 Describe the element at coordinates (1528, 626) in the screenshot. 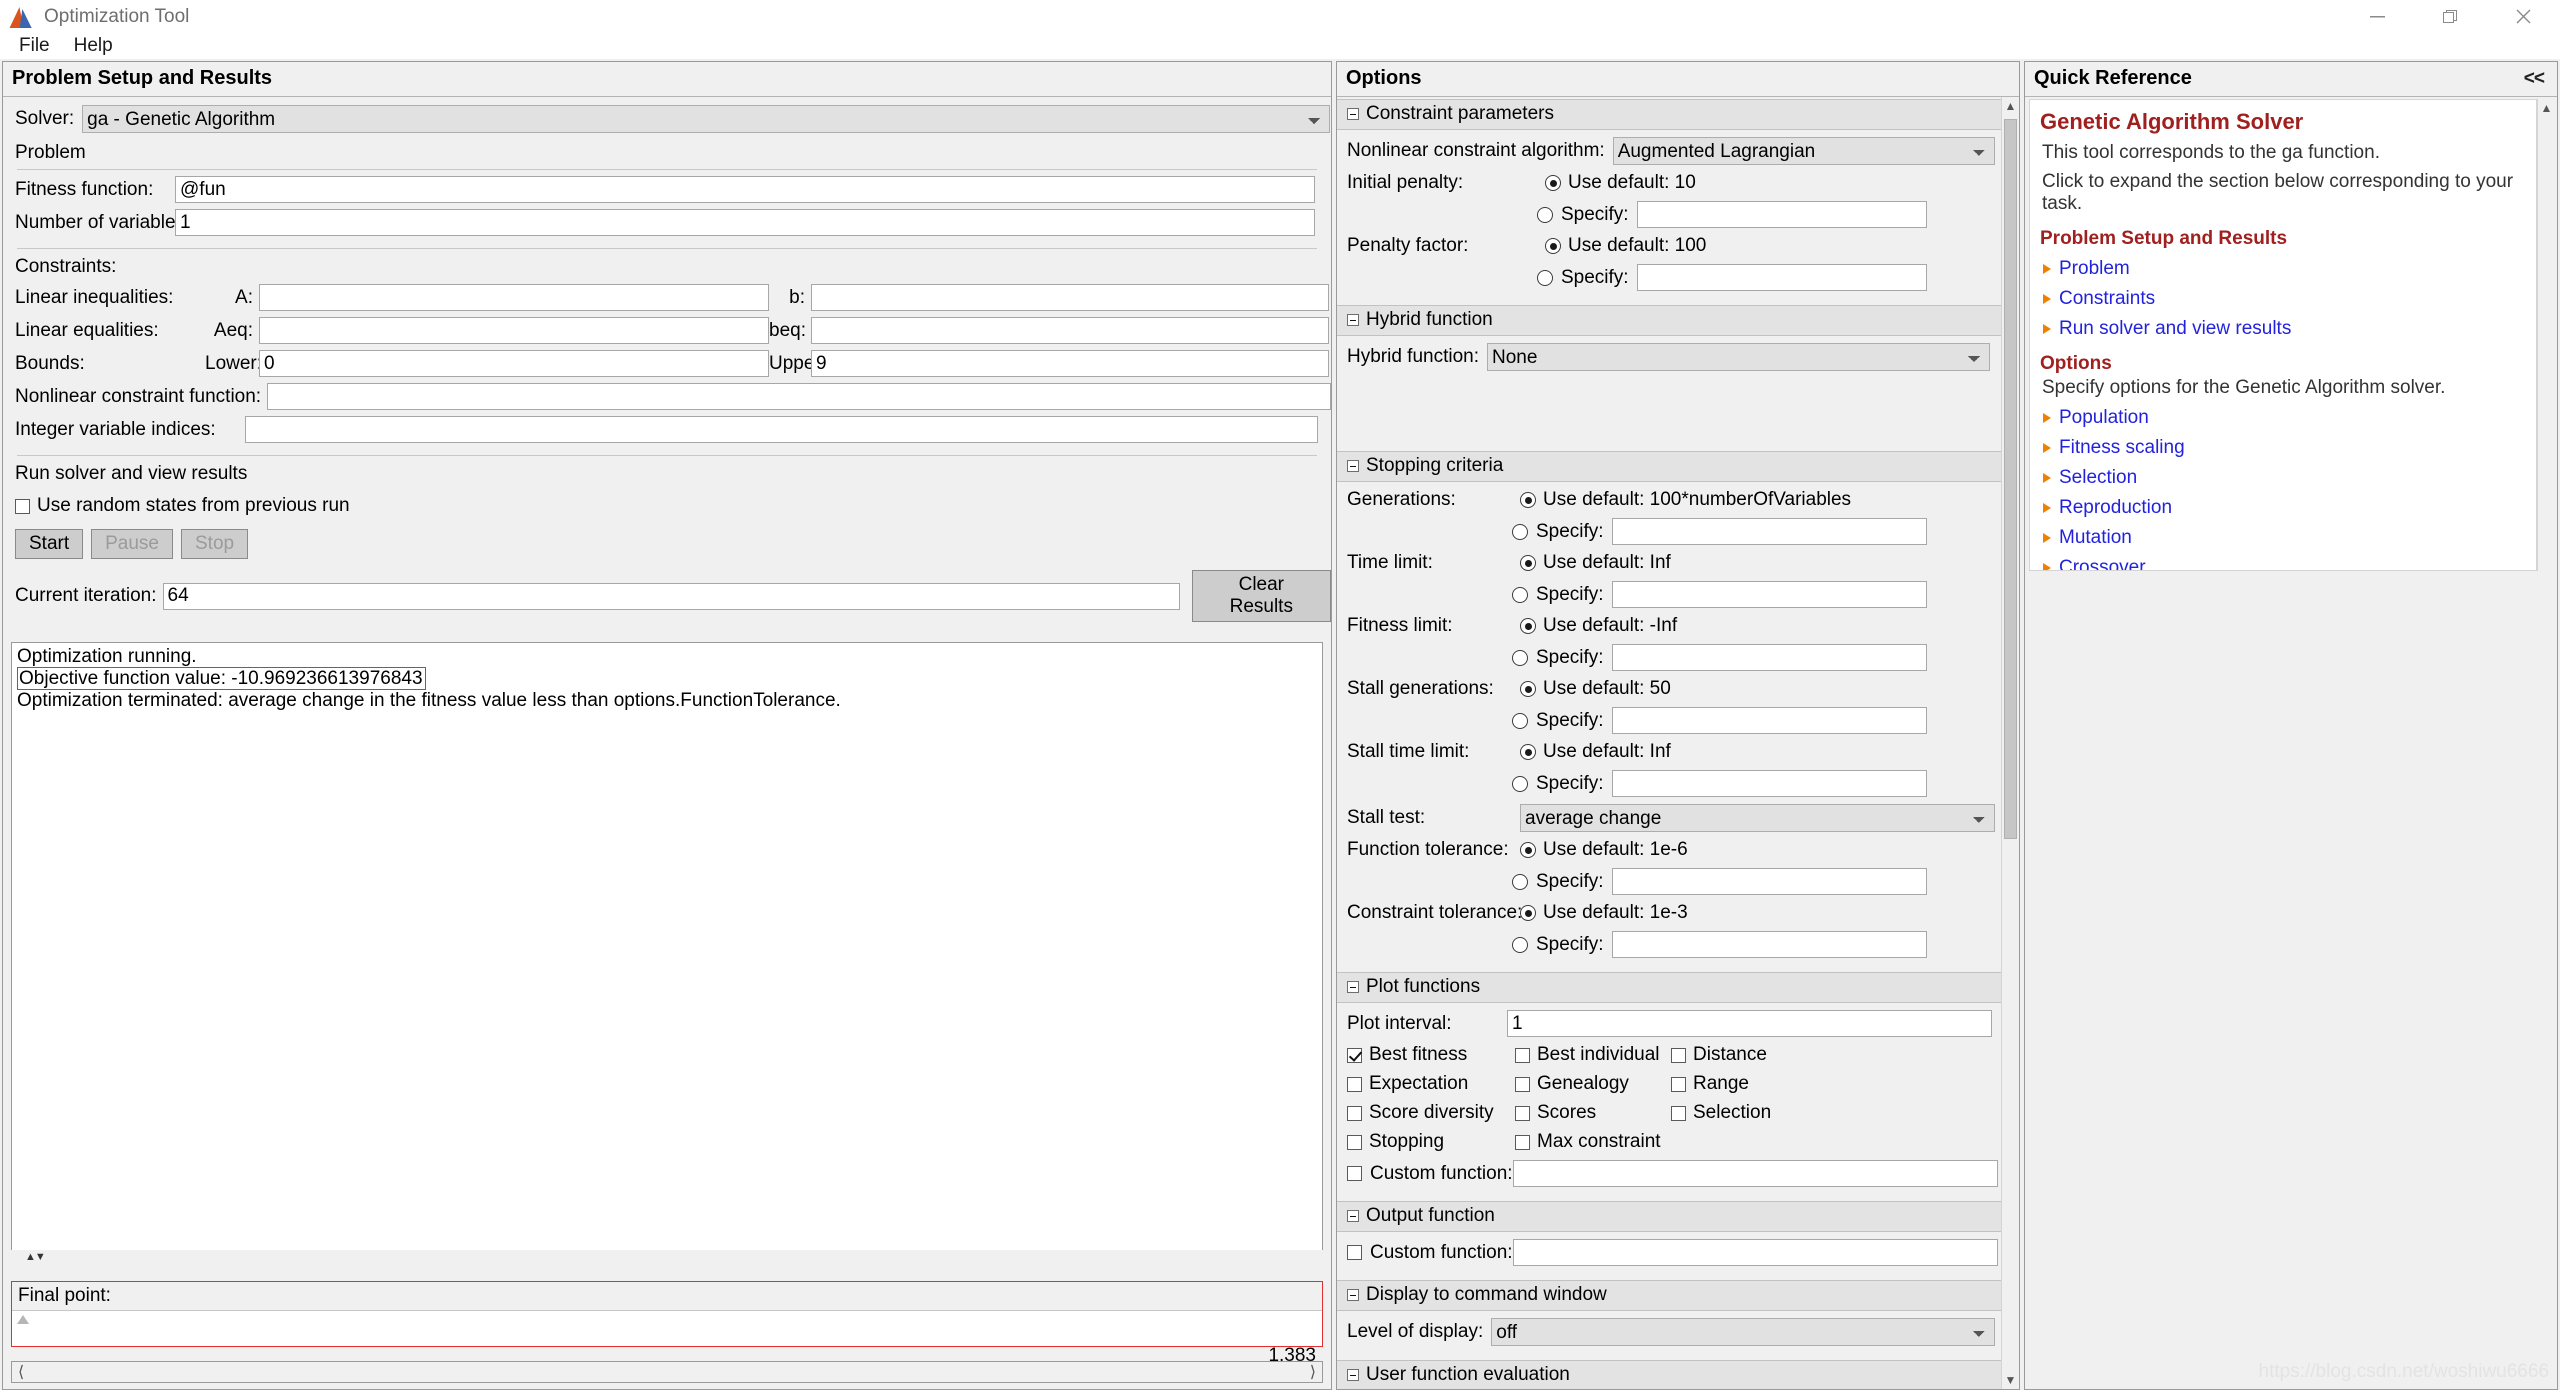

I see `fitness-limit-default-radio` at that location.